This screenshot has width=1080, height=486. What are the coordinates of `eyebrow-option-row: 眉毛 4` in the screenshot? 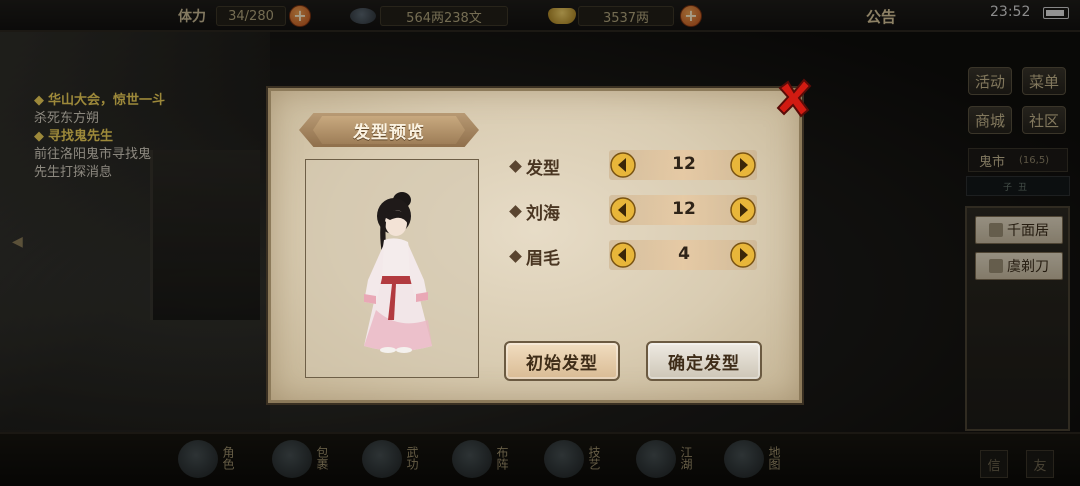 It's located at (633, 255).